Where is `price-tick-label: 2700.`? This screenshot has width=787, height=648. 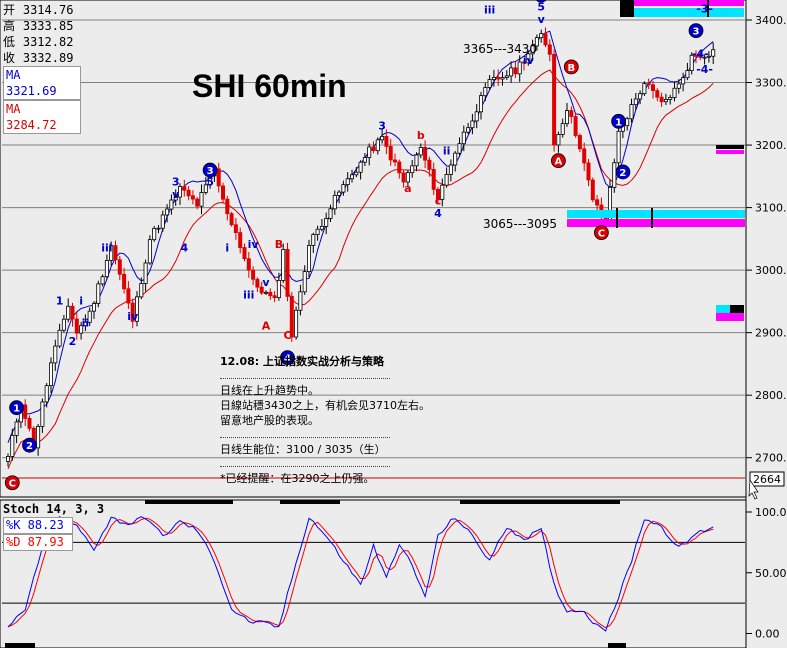
price-tick-label: 2700. is located at coordinates (771, 458).